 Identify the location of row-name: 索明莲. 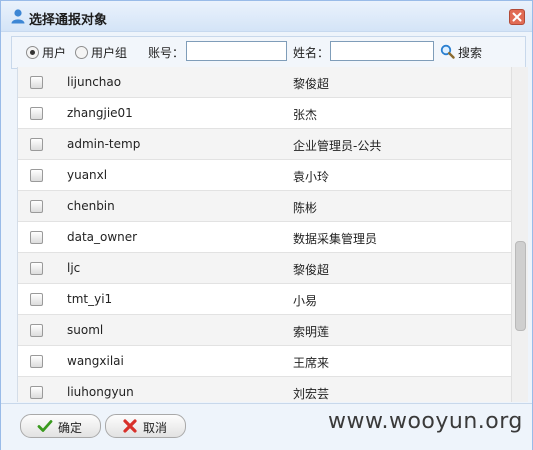
(311, 332).